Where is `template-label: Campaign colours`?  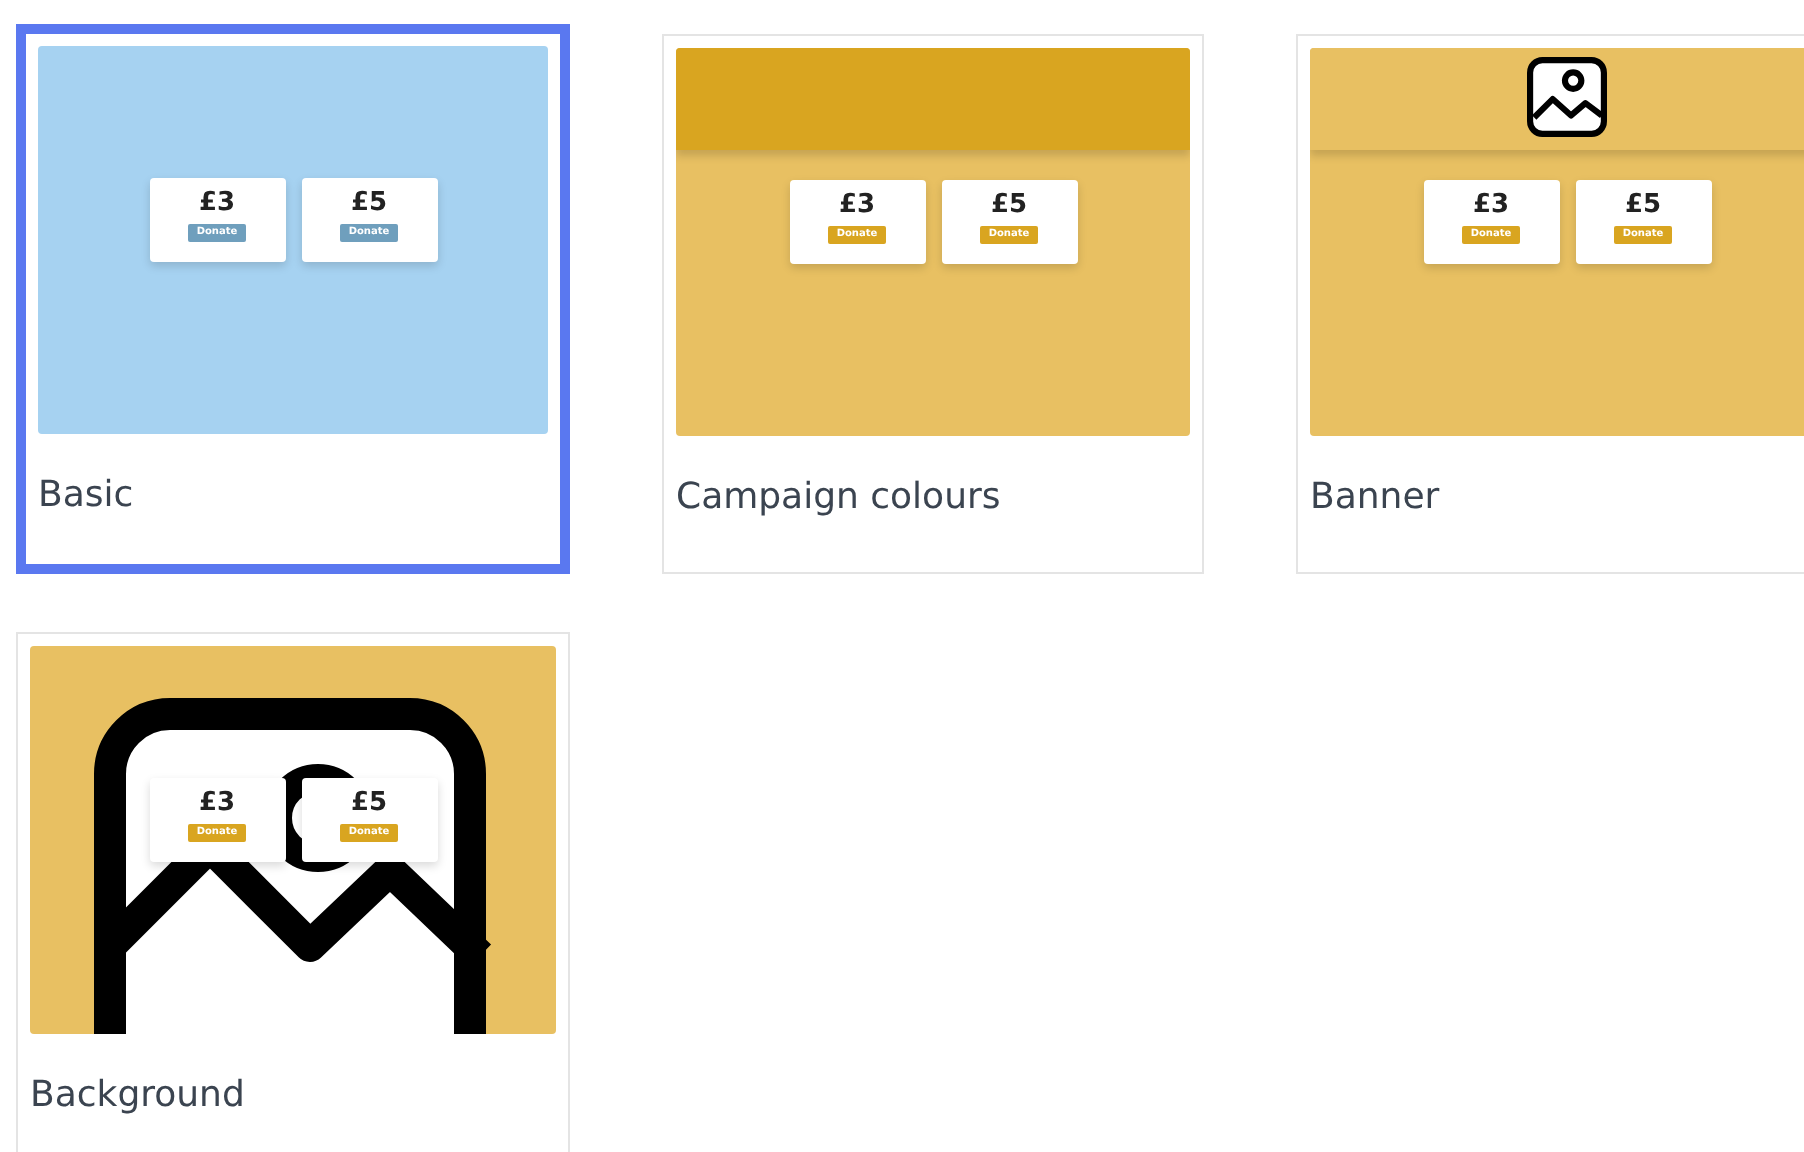 template-label: Campaign colours is located at coordinates (839, 496).